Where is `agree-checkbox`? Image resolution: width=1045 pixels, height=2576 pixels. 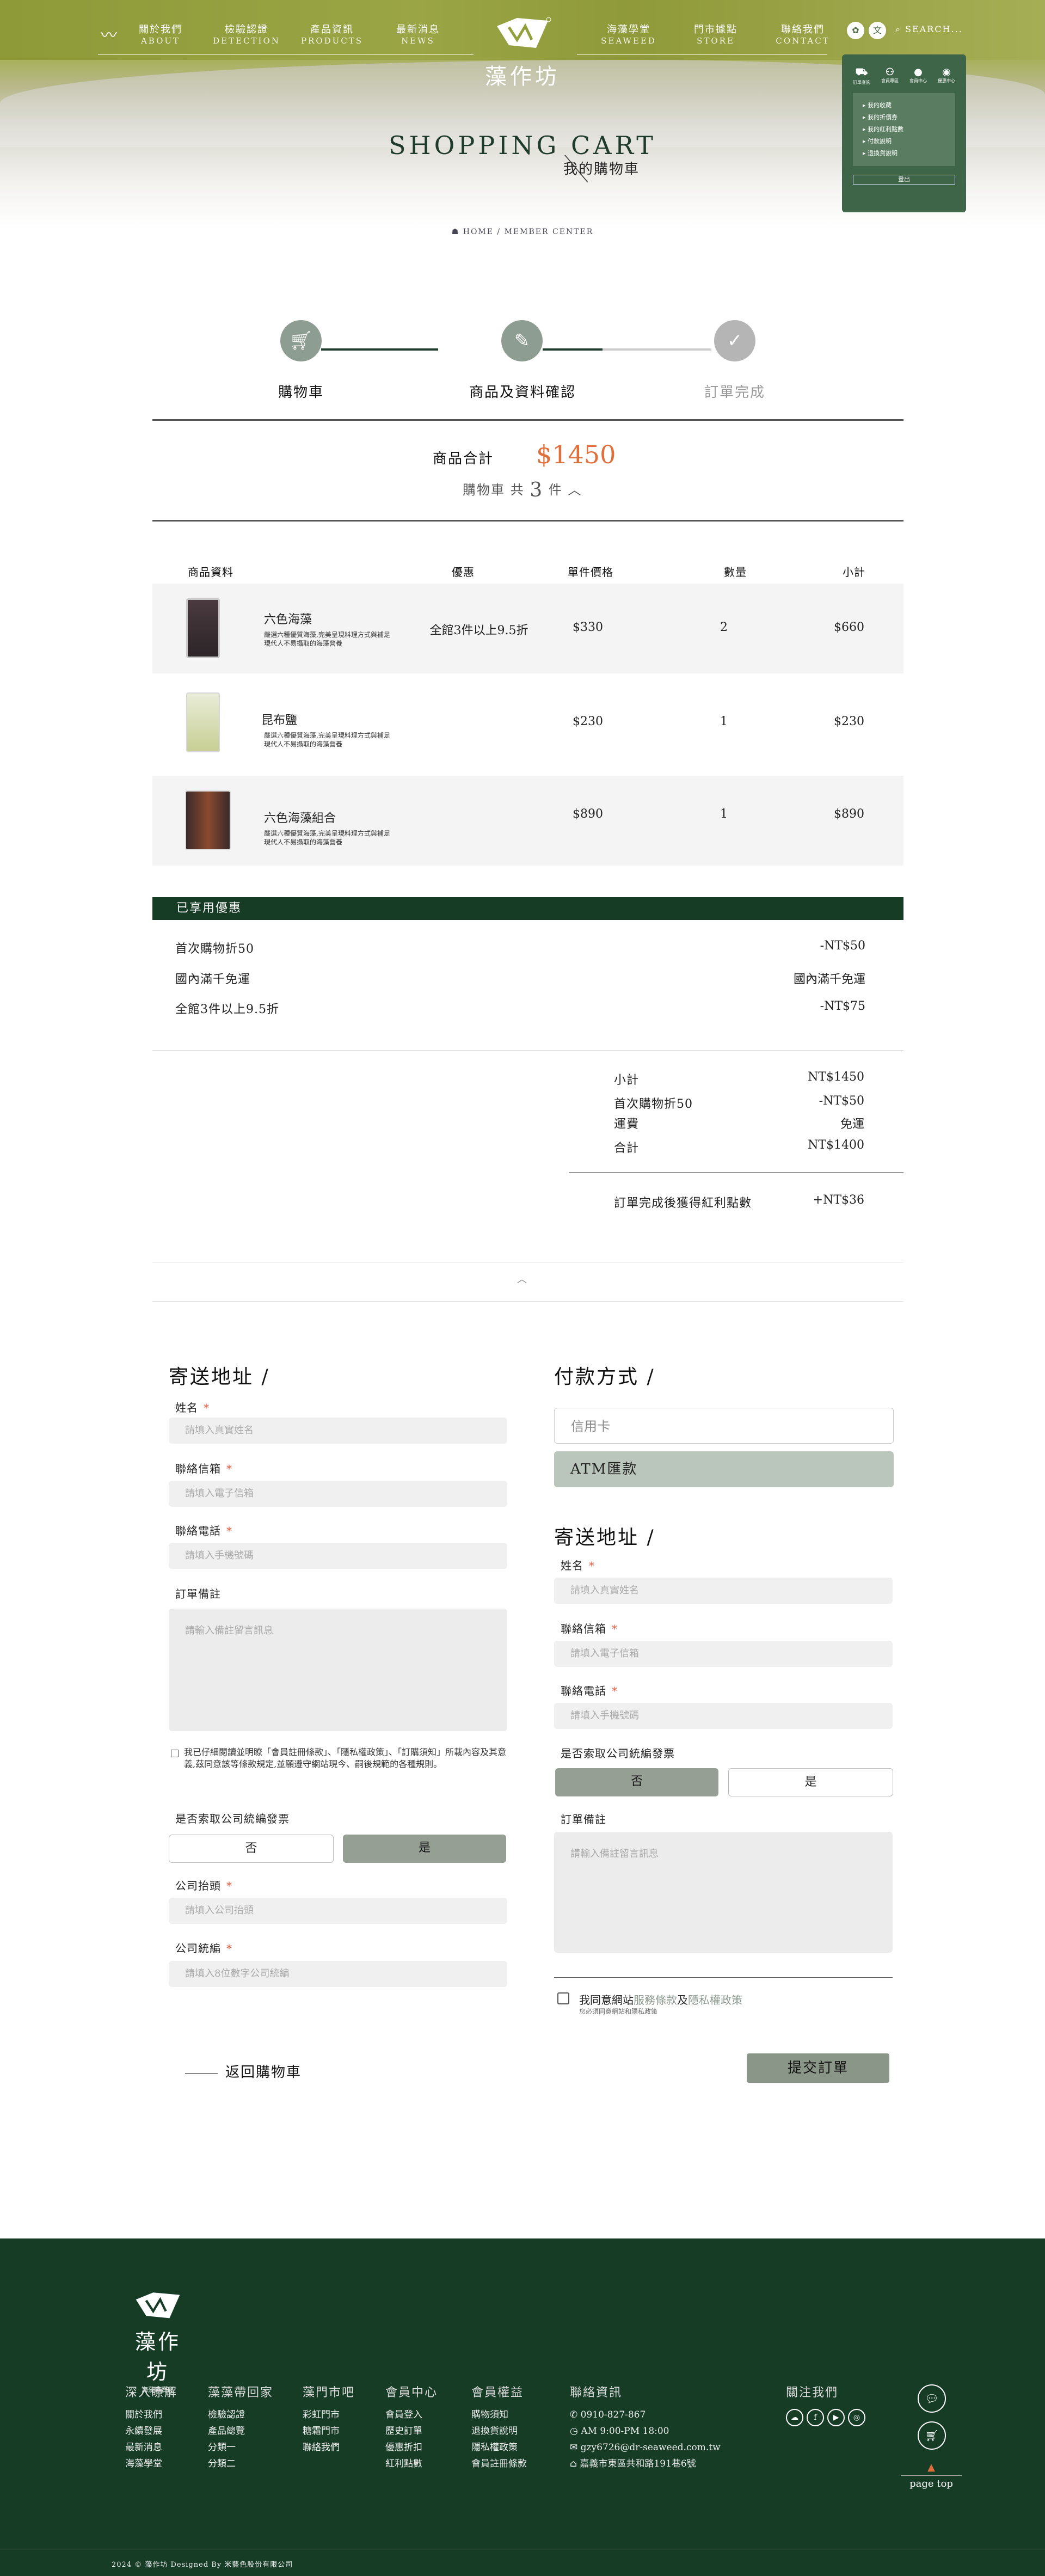
agree-checkbox is located at coordinates (175, 1753).